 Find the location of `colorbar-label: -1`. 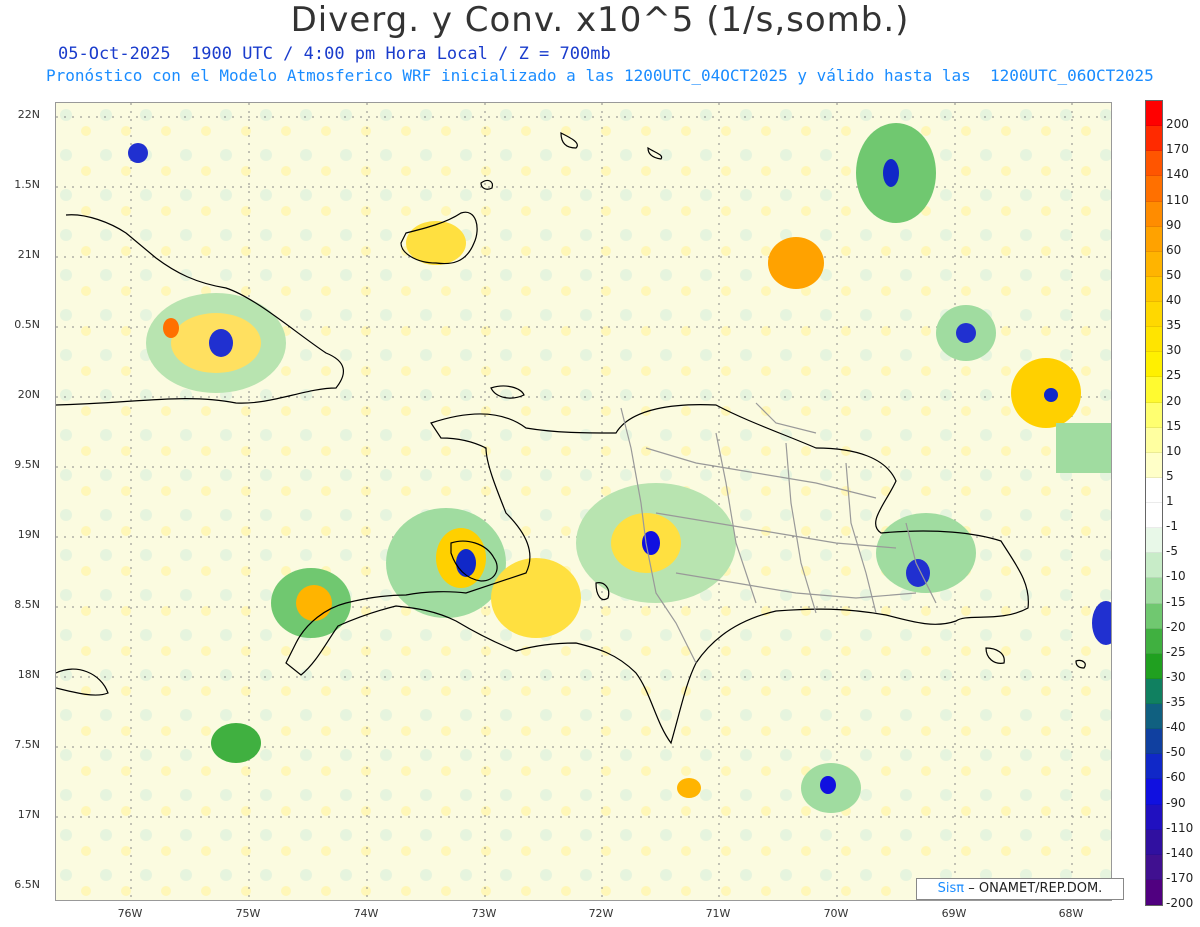

colorbar-label: -1 is located at coordinates (1172, 526).